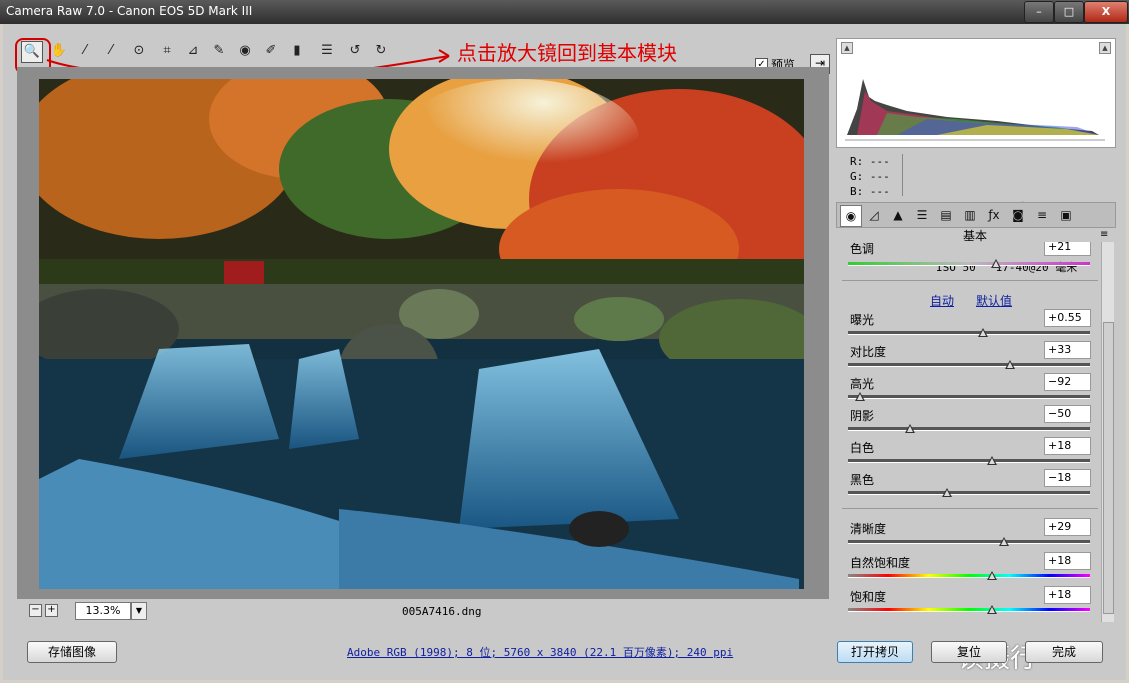 The height and width of the screenshot is (683, 1129). Describe the element at coordinates (868, 597) in the screenshot. I see `slider-label: 饱和度` at that location.